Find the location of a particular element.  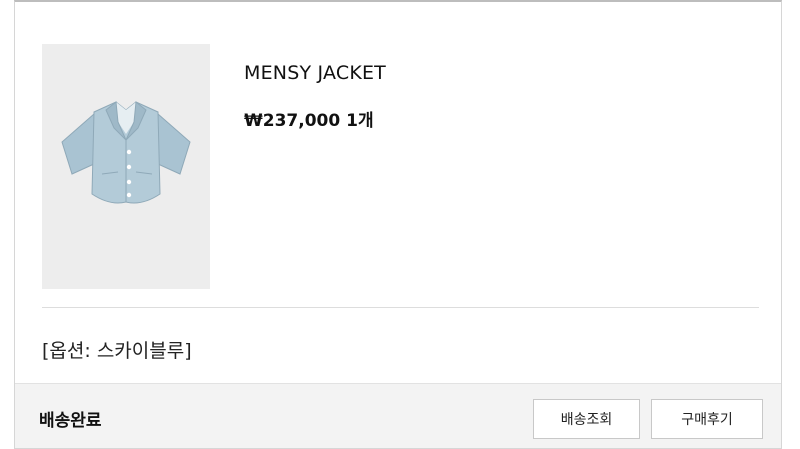

order-footer: 배송완료 배송조회 구매후기 is located at coordinates (398, 415).